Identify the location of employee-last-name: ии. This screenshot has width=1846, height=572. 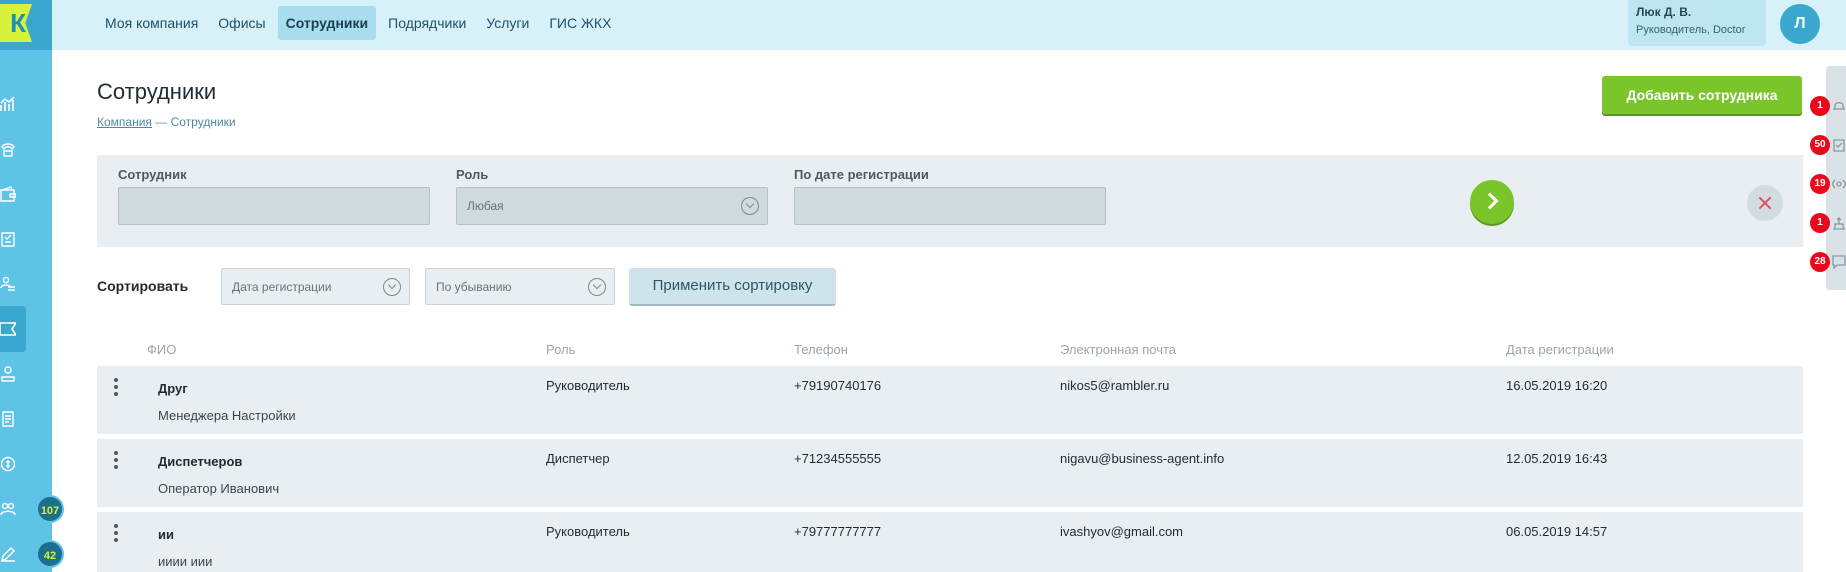
(166, 534).